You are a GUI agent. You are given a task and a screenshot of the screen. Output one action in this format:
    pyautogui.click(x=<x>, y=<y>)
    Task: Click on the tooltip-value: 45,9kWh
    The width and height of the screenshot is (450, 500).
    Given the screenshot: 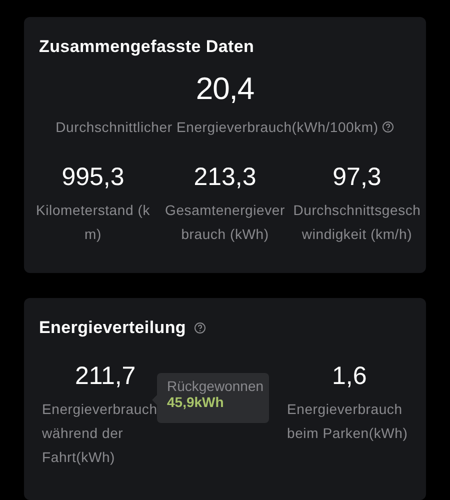 What is the action you would take?
    pyautogui.click(x=196, y=402)
    